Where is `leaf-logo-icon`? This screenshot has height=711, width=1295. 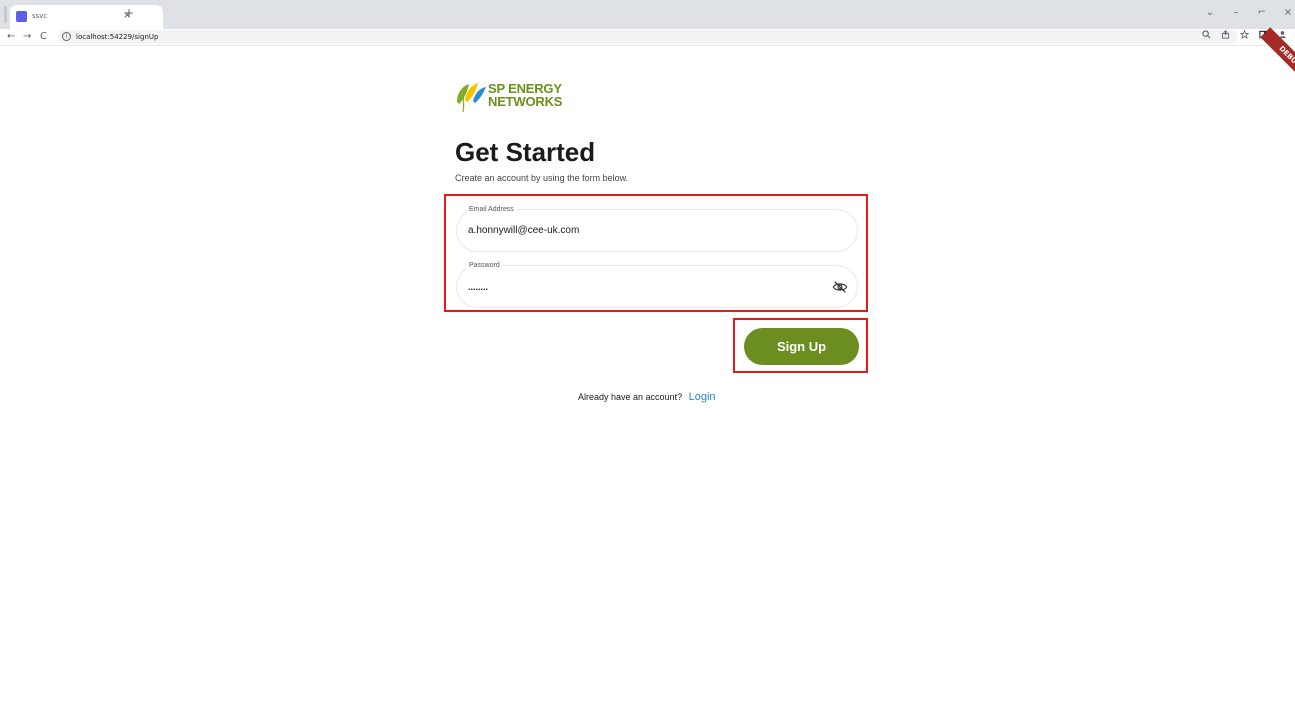
leaf-logo-icon is located at coordinates (471, 98).